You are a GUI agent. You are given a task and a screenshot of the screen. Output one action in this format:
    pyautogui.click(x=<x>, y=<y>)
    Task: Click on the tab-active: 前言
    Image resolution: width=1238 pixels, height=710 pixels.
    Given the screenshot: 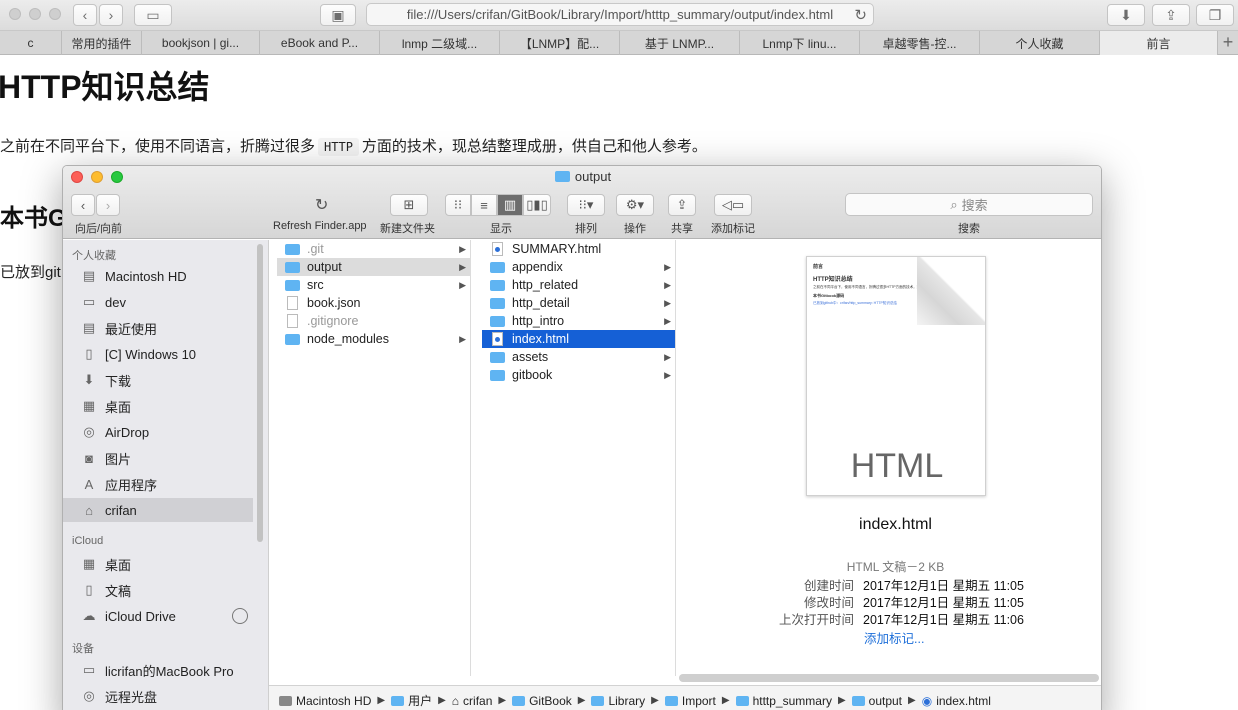 What is the action you would take?
    pyautogui.click(x=1159, y=43)
    